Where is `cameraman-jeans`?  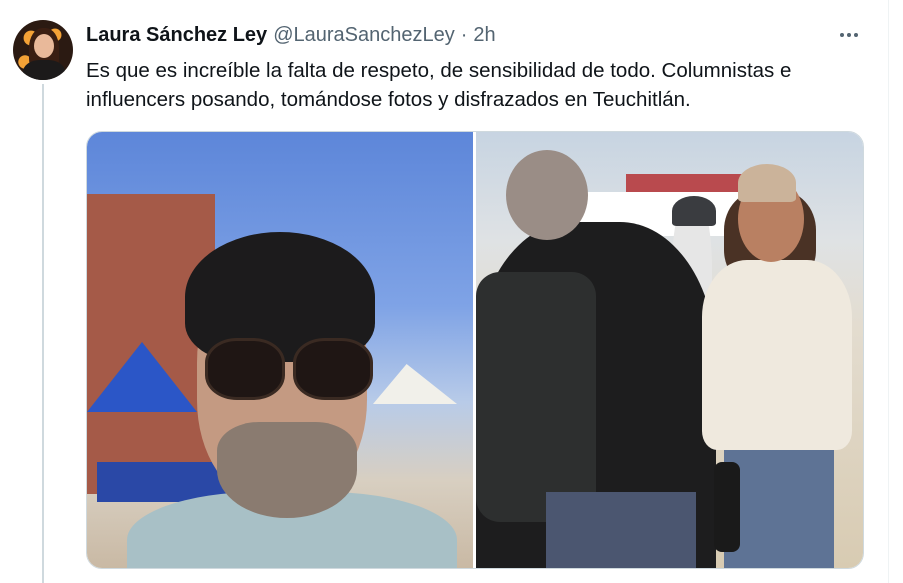
cameraman-jeans is located at coordinates (621, 530).